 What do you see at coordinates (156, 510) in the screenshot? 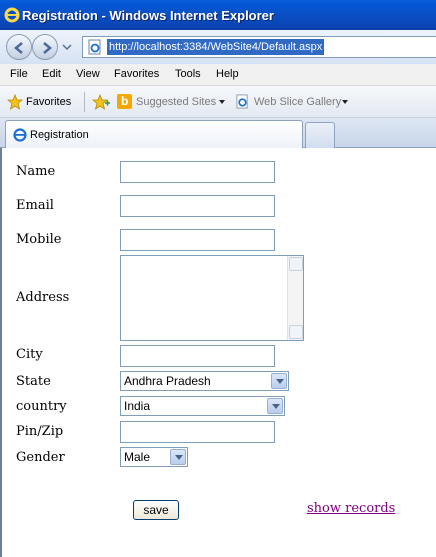
I see `save-button: save` at bounding box center [156, 510].